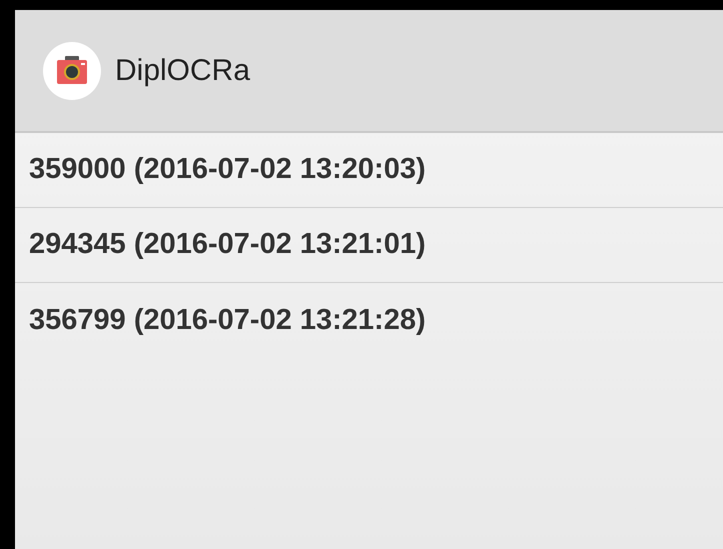 The width and height of the screenshot is (723, 549). Describe the element at coordinates (72, 71) in the screenshot. I see `camera-icon` at that location.